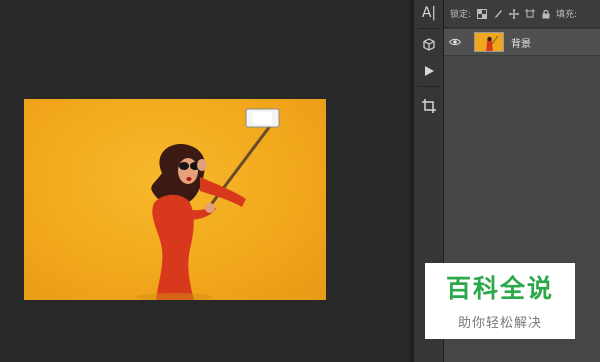  I want to click on eye-icon, so click(455, 42).